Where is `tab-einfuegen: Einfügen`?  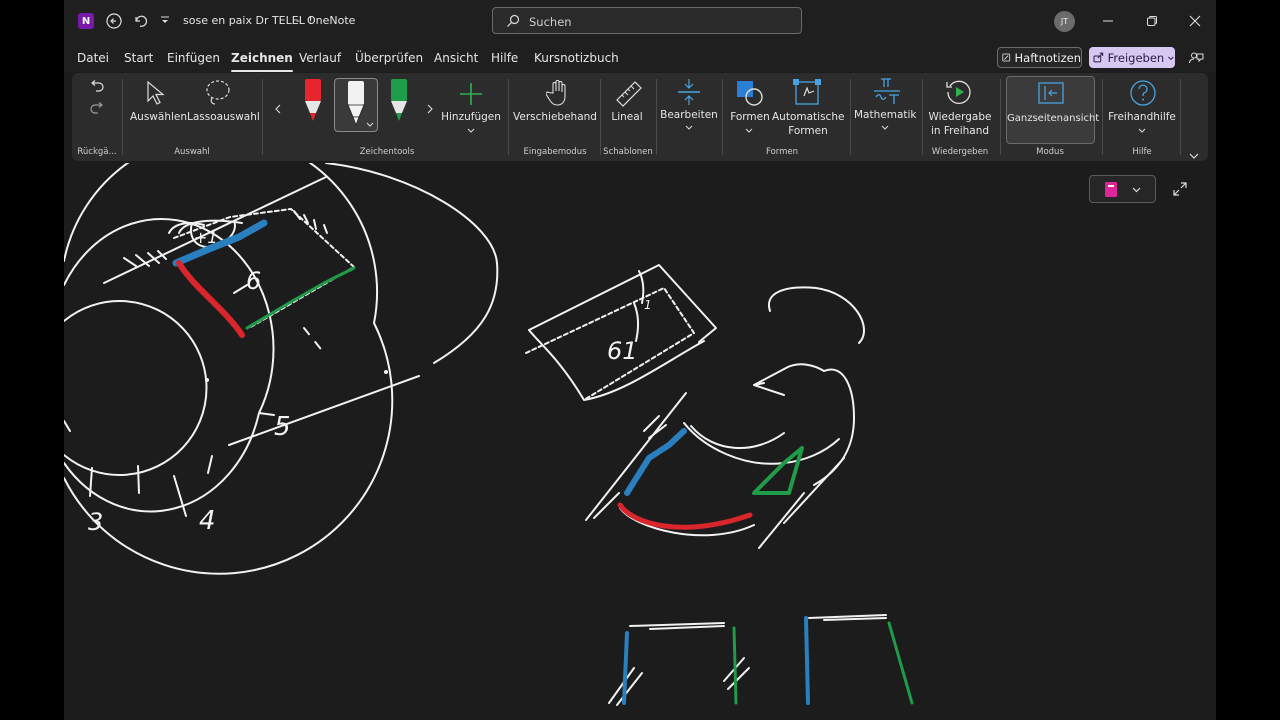
tab-einfuegen: Einfügen is located at coordinates (193, 58).